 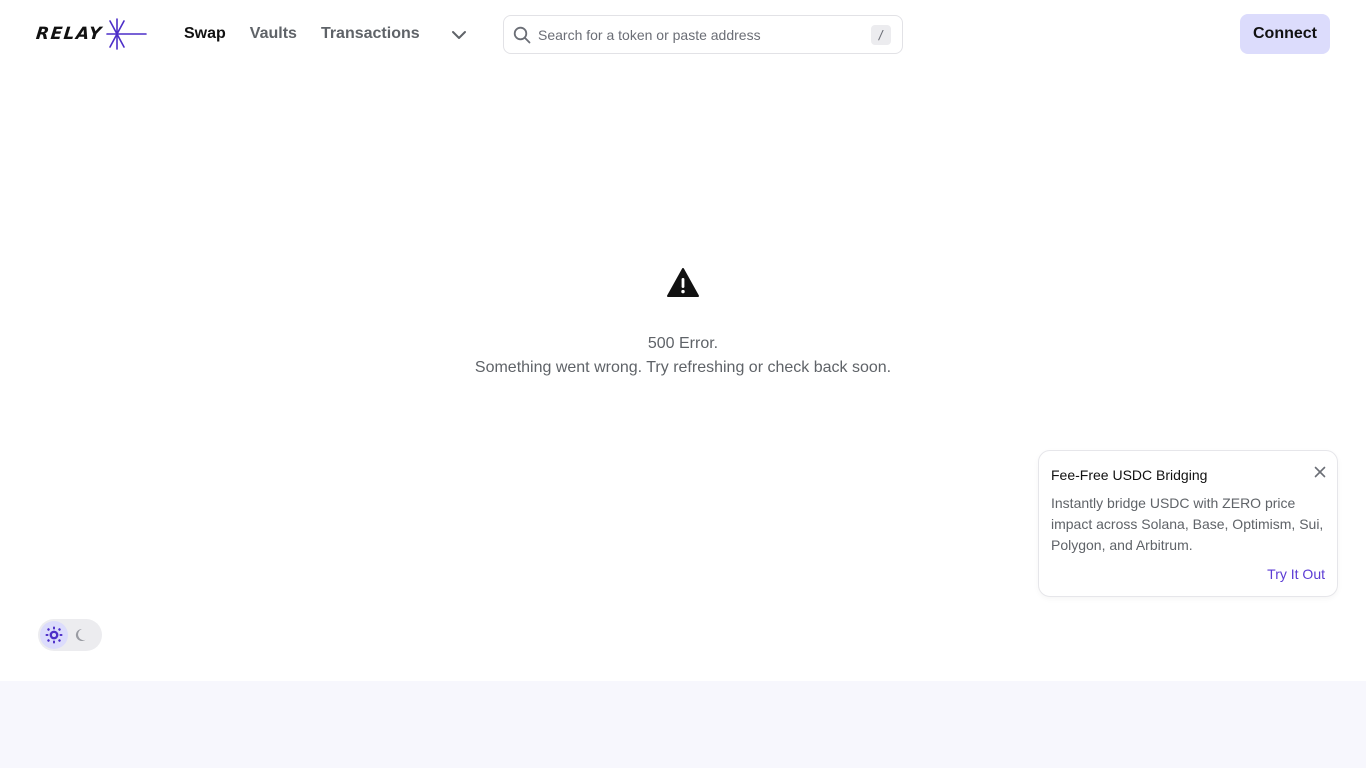 What do you see at coordinates (69, 34) in the screenshot?
I see `logo-wordmark: RELAY` at bounding box center [69, 34].